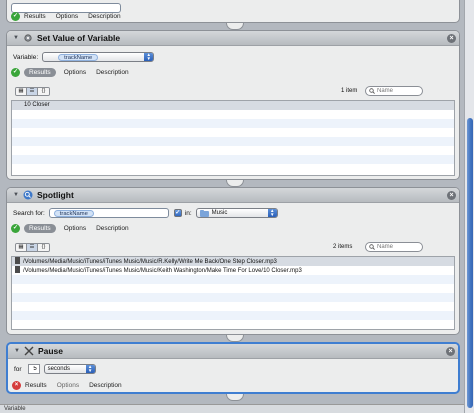 Image resolution: width=474 pixels, height=413 pixels. I want to click on spotlight-results-toolbar: ▦ ☰ {} 2 items, so click(233, 247).